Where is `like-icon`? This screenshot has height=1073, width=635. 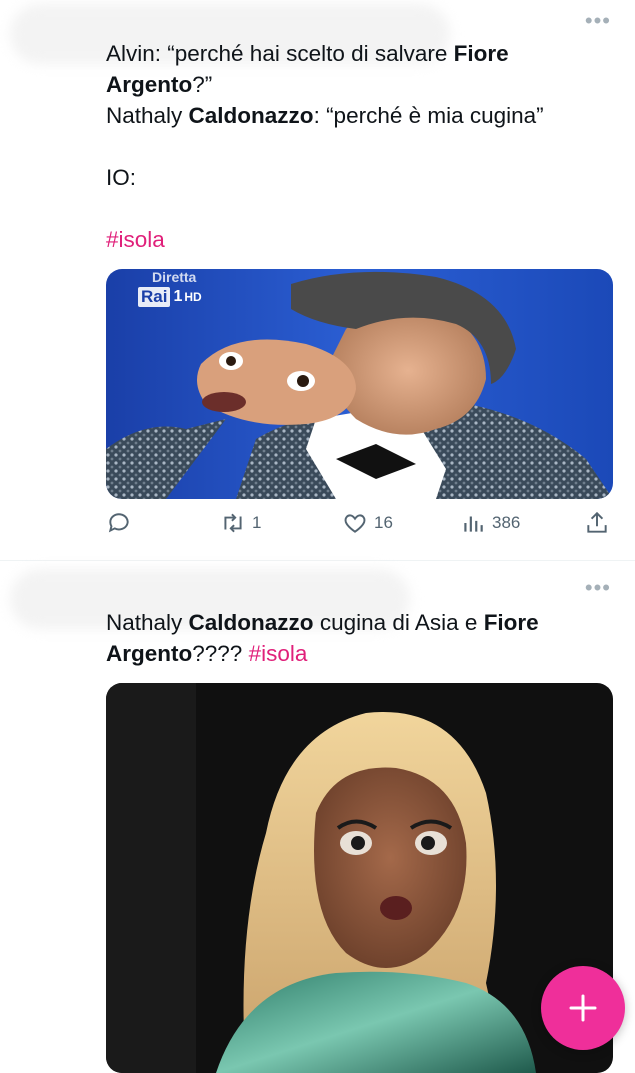
like-icon is located at coordinates (355, 523).